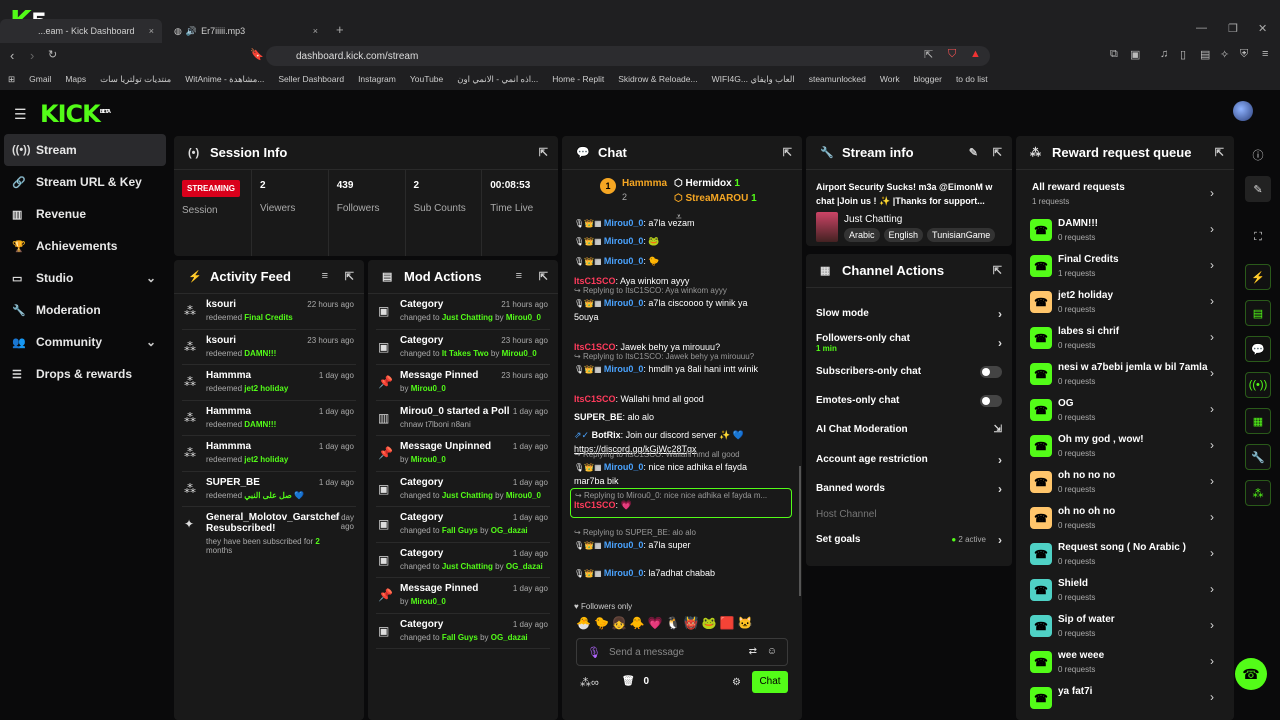 This screenshot has height=720, width=1280. Describe the element at coordinates (1125, 556) in the screenshot. I see `reward-item: ☎ Request song ( No Arabic ) 0 requests ›` at that location.